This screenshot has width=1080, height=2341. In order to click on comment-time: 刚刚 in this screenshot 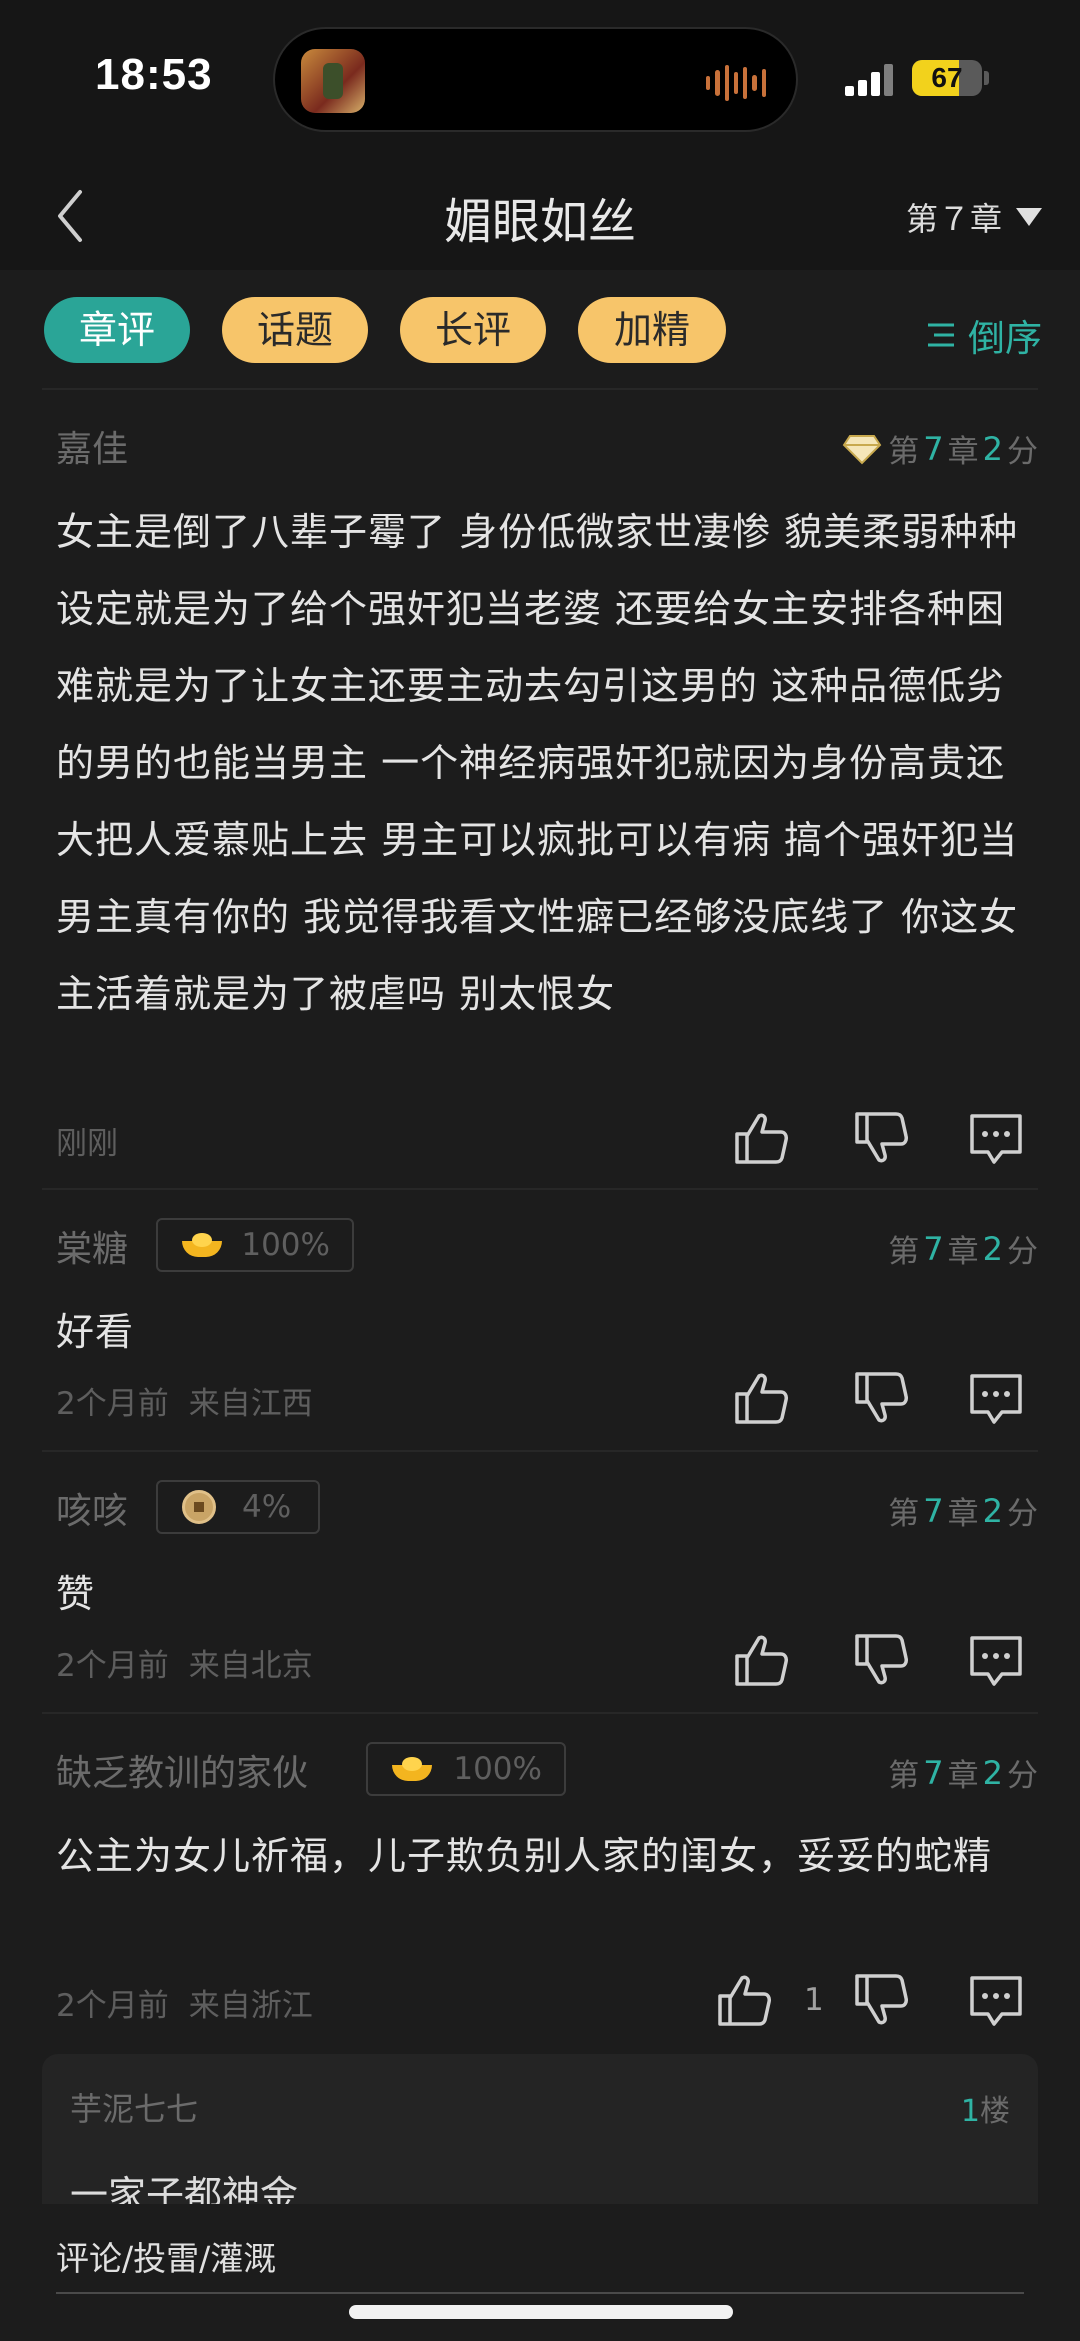, I will do `click(87, 1144)`.